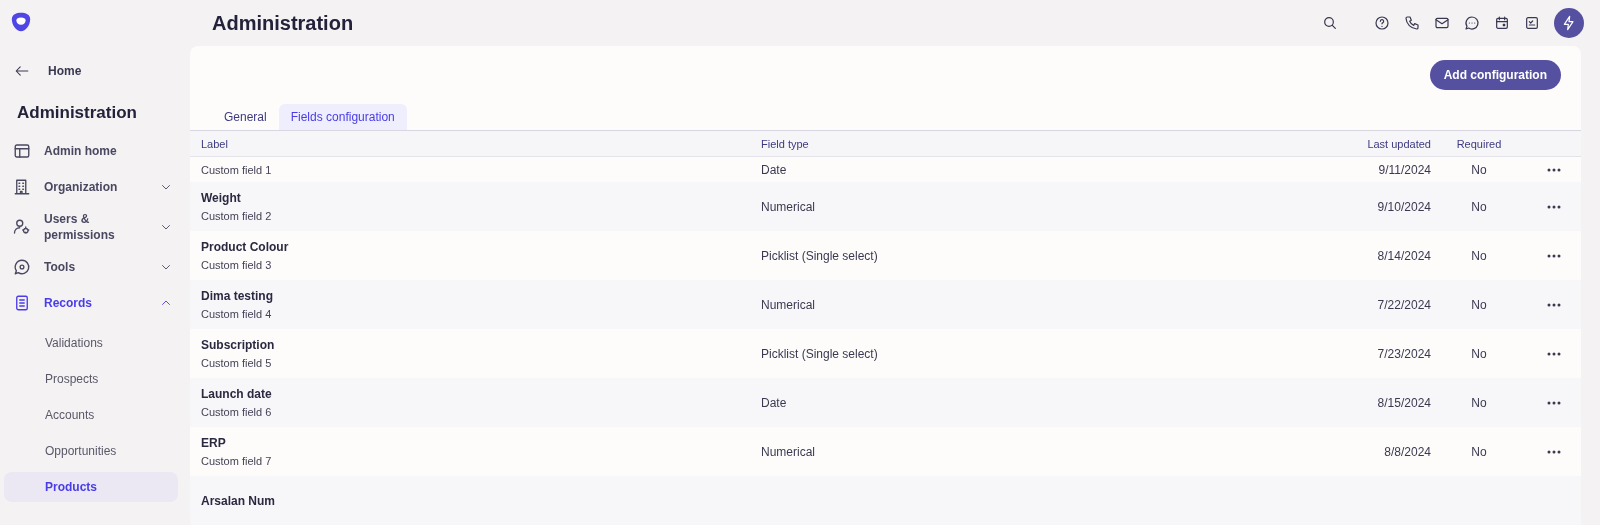  What do you see at coordinates (1404, 169) in the screenshot?
I see `table-cell-text: 9/11/2024` at bounding box center [1404, 169].